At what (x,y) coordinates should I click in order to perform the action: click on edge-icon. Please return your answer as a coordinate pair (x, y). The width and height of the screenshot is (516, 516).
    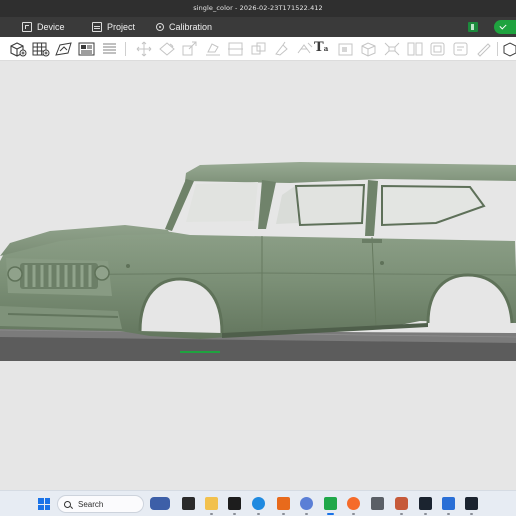
    Looking at the image, I should click on (258, 506).